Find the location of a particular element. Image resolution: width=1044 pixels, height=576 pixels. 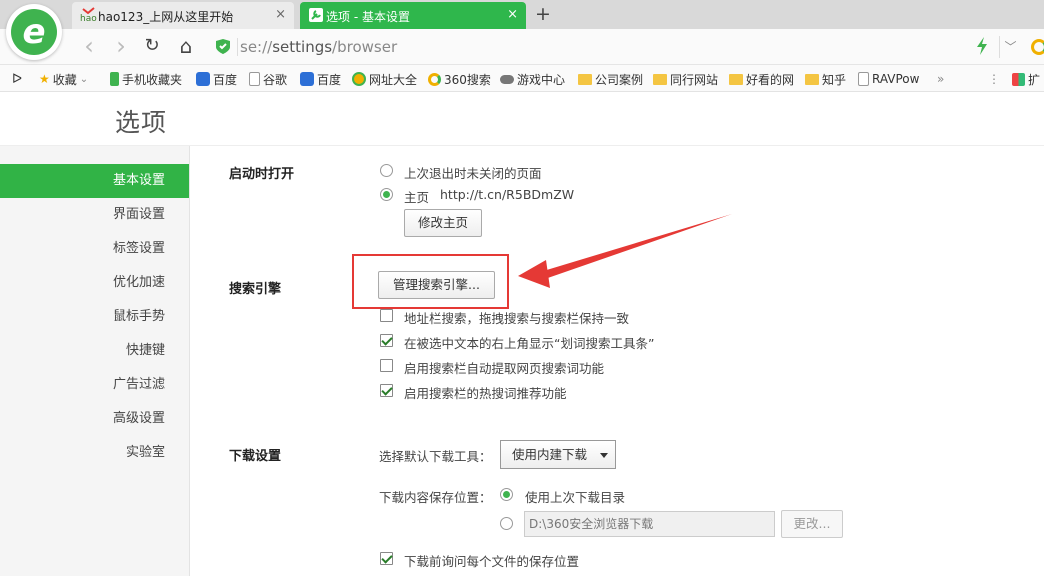

download-tool-label: 选择默认下载工具： is located at coordinates (435, 456).